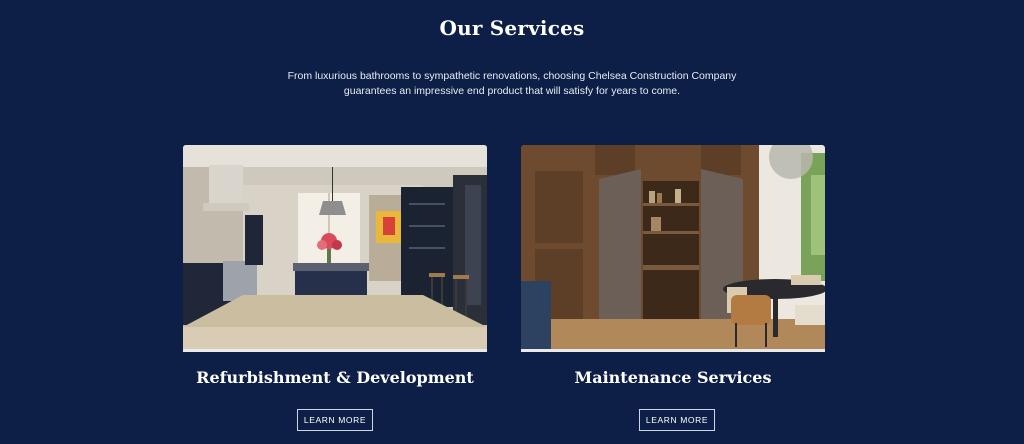  Describe the element at coordinates (673, 248) in the screenshot. I see `dining-room-photo` at that location.